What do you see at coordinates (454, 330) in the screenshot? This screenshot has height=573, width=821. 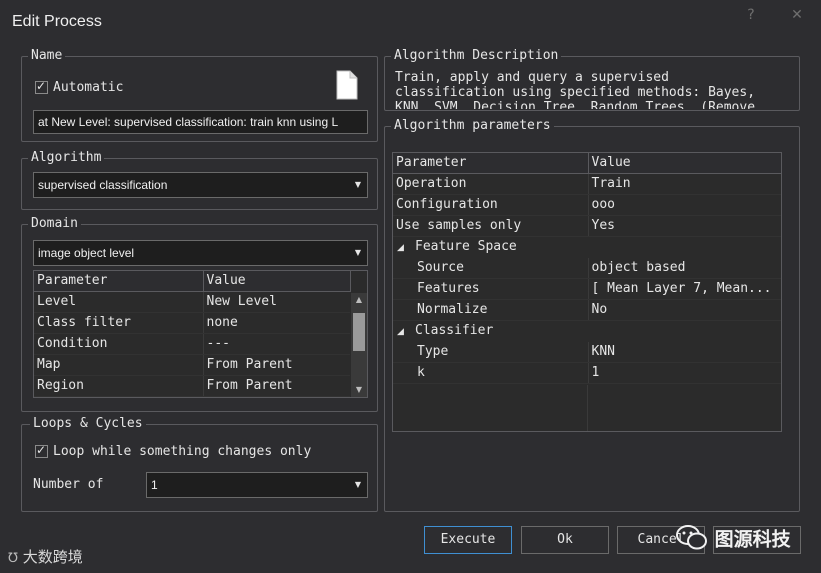 I see `category-label: Classifier` at bounding box center [454, 330].